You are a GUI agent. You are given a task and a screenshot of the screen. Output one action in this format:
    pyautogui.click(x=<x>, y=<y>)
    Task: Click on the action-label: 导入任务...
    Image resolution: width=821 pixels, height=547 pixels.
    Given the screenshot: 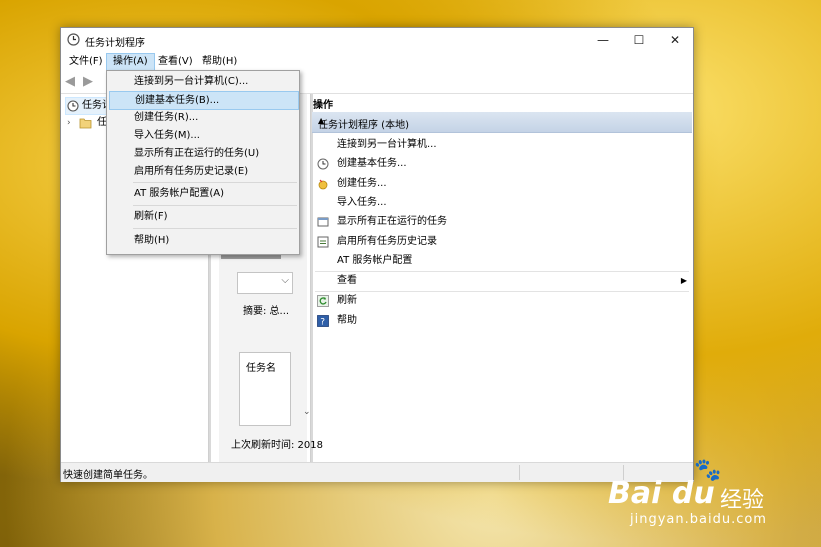 What is the action you would take?
    pyautogui.click(x=362, y=202)
    